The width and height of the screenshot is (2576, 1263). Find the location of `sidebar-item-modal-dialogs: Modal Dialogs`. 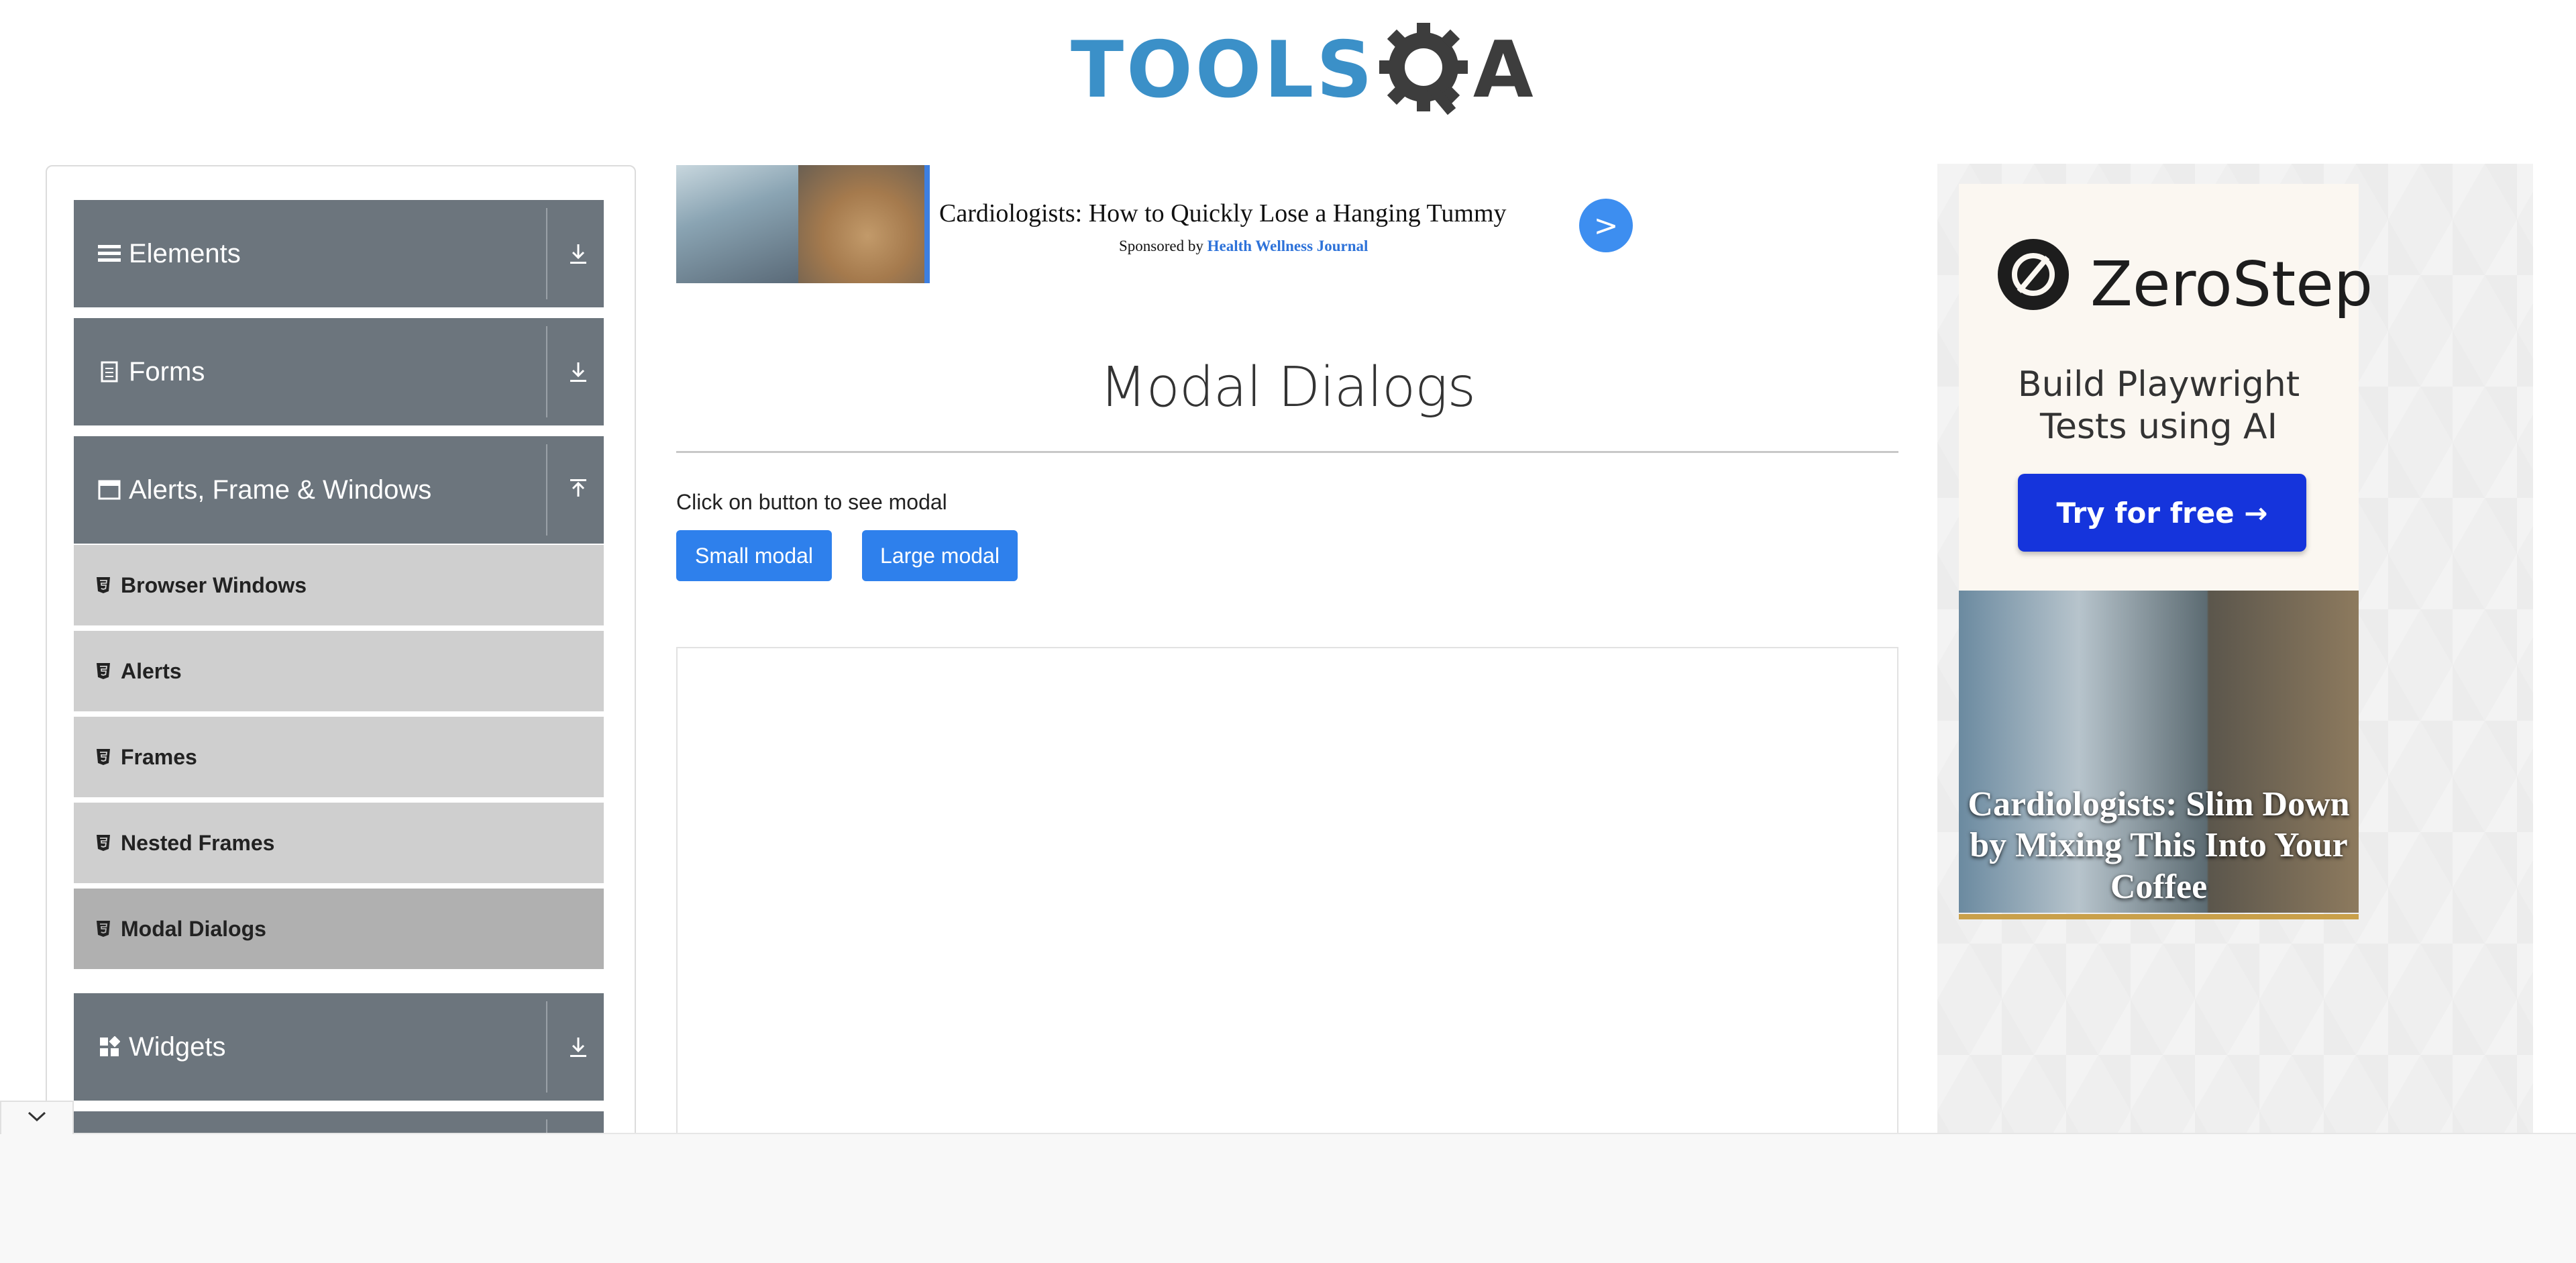

sidebar-item-modal-dialogs: Modal Dialogs is located at coordinates (339, 930).